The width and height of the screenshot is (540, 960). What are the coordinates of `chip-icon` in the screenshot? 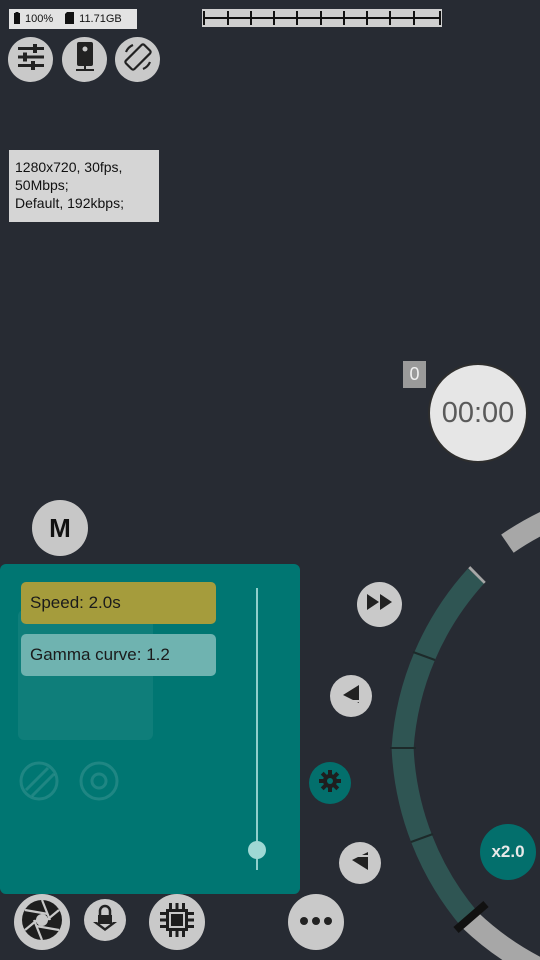 It's located at (177, 922).